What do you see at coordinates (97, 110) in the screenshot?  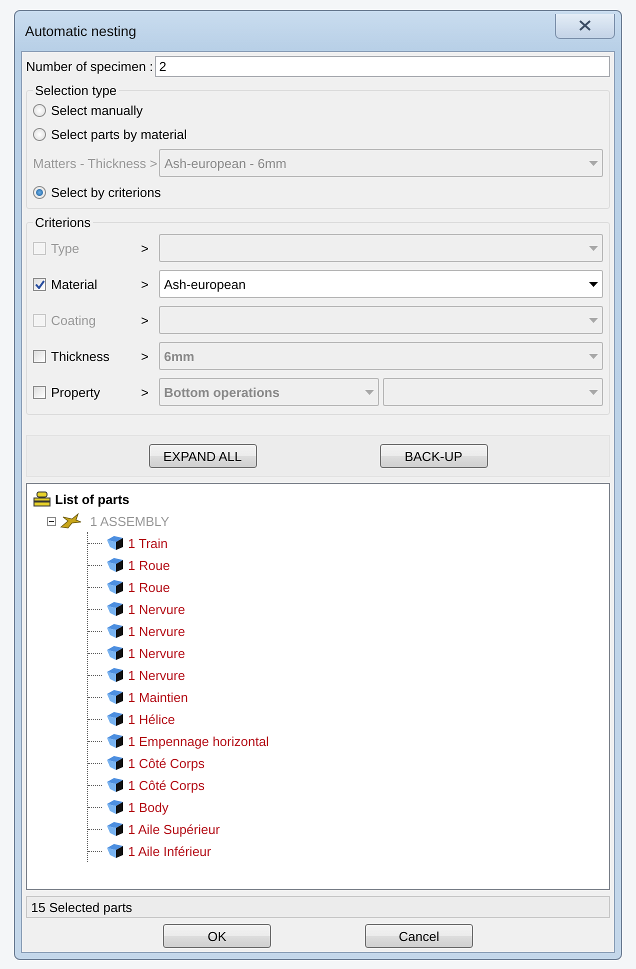 I see `radio-label: Select manually` at bounding box center [97, 110].